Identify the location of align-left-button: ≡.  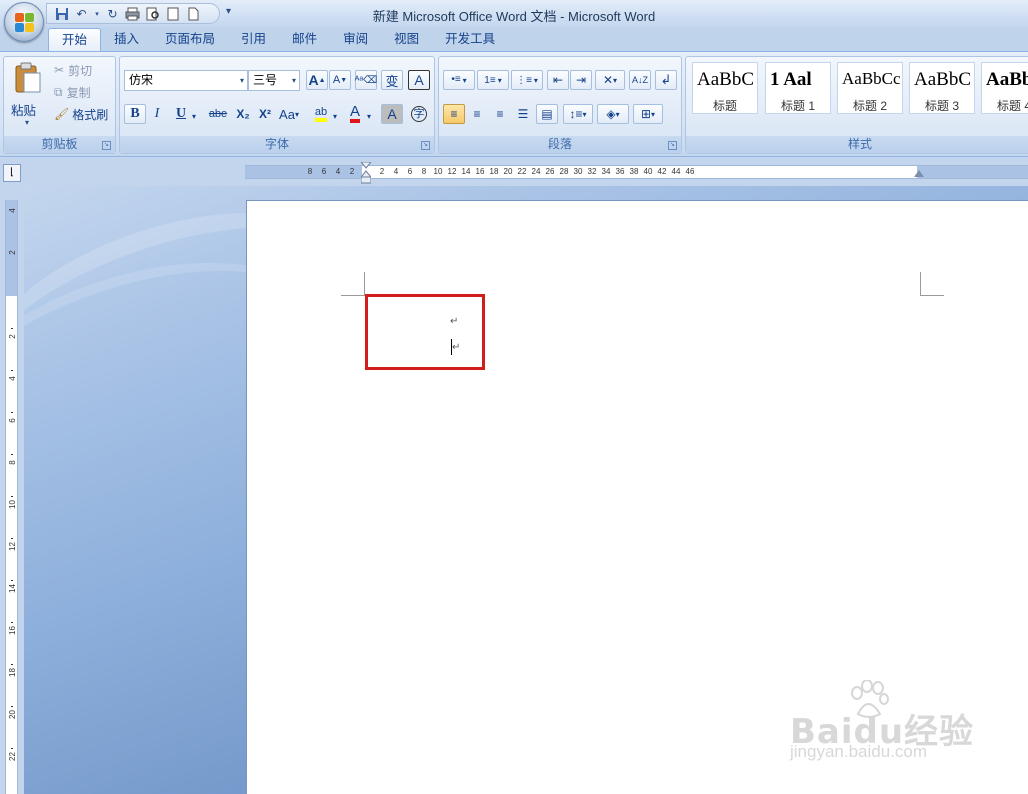
(454, 114).